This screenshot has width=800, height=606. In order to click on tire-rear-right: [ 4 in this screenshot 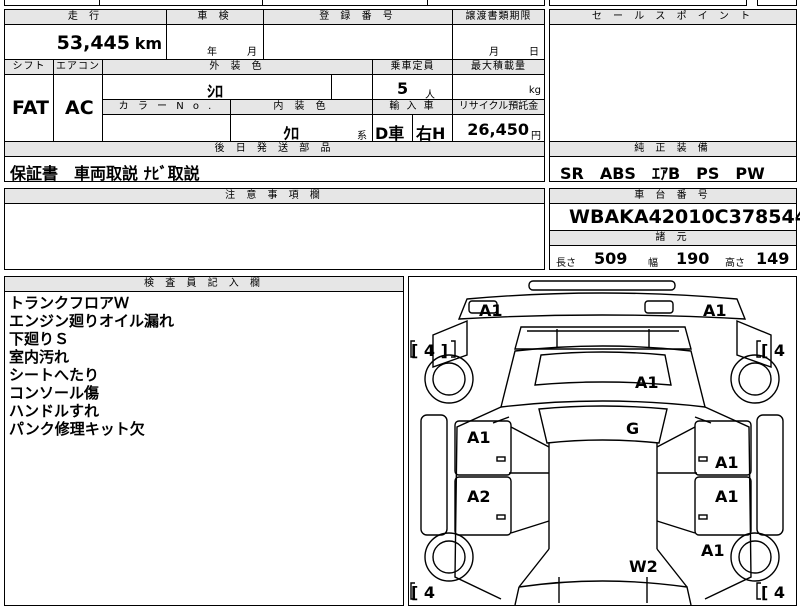, I will do `click(773, 350)`.